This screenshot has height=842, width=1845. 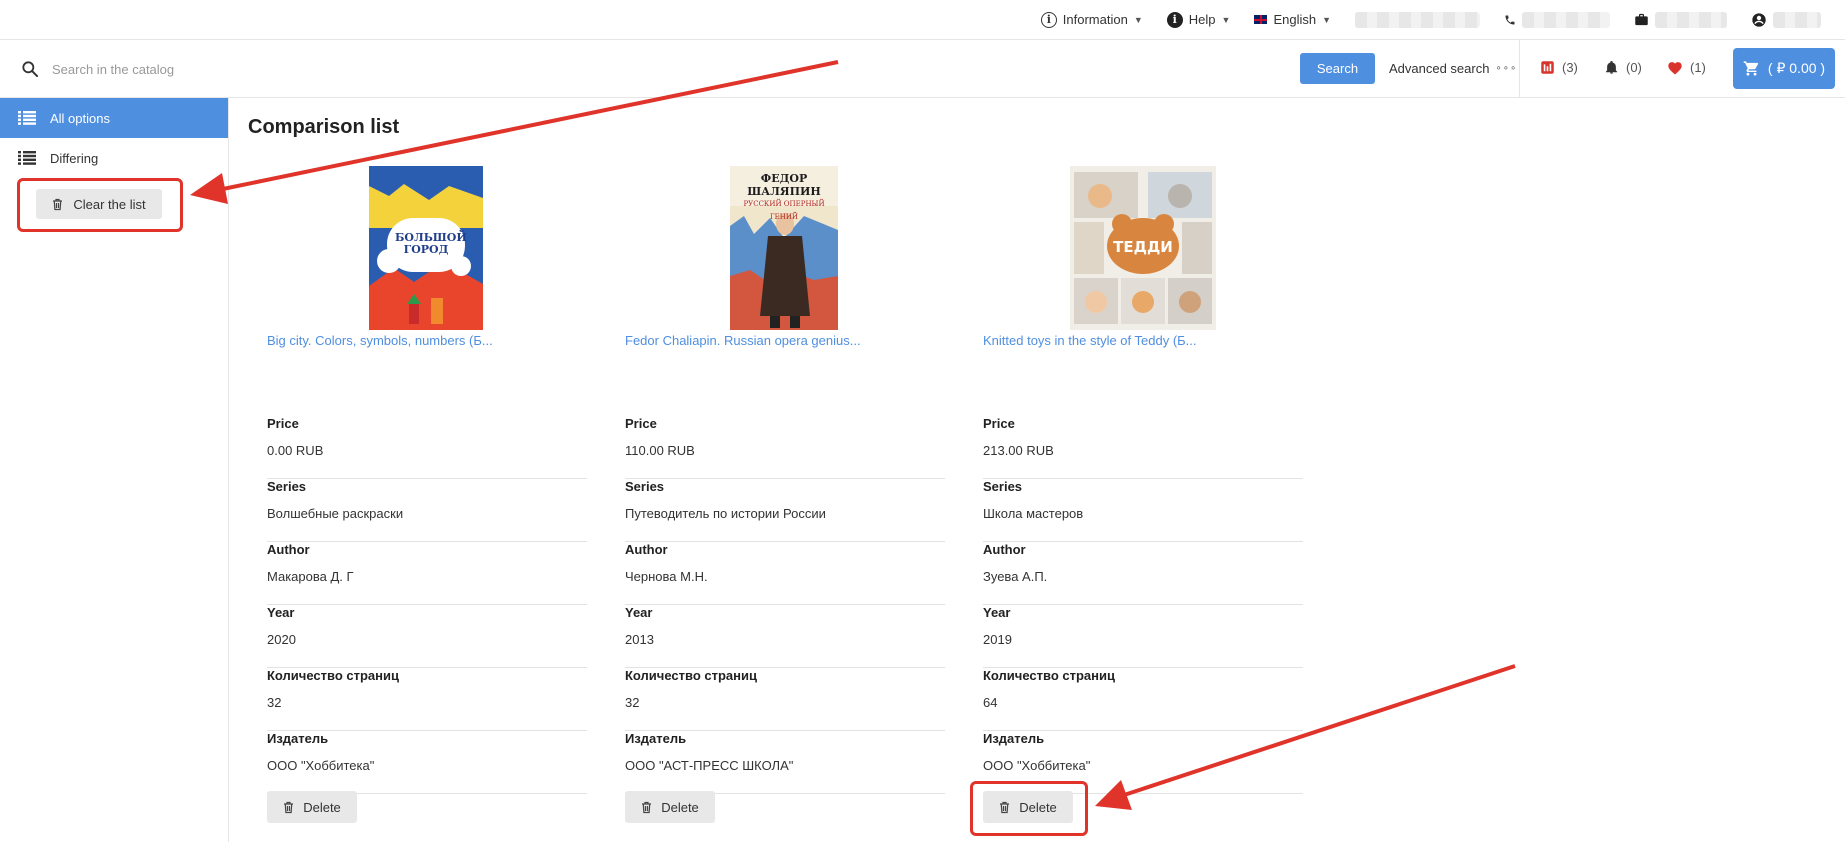 I want to click on redacted-phone, so click(x=1566, y=19).